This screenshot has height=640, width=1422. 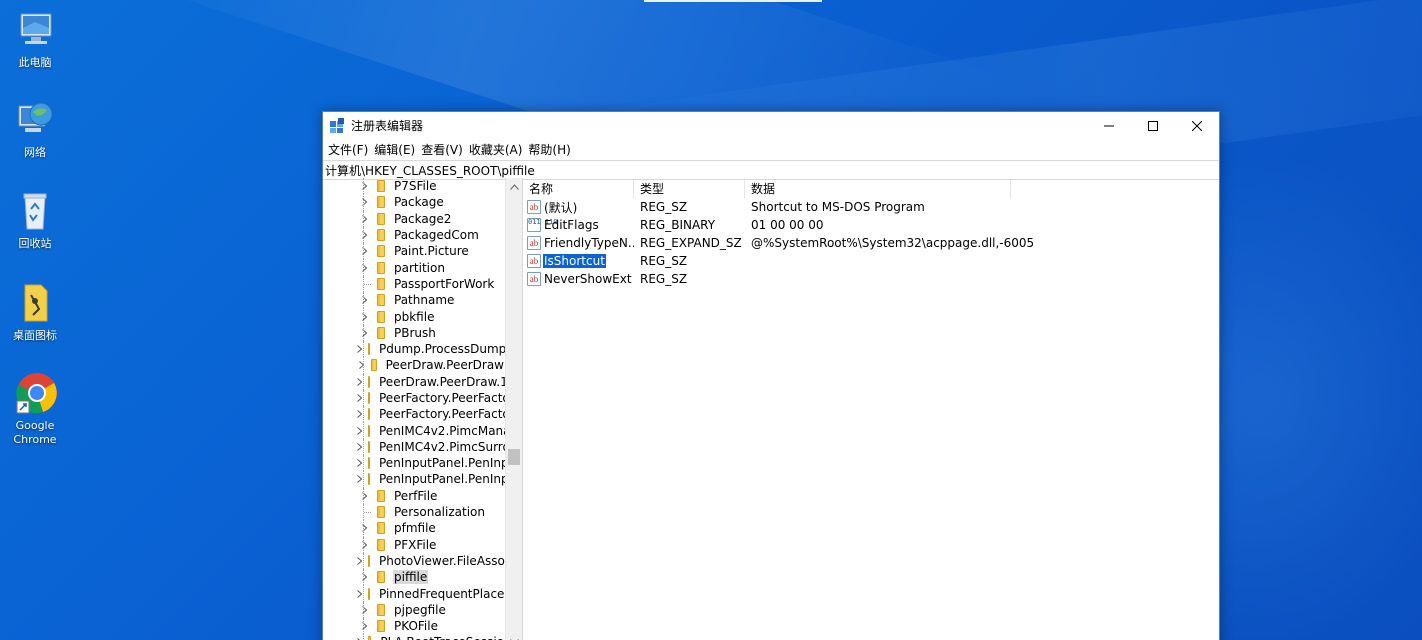 What do you see at coordinates (414, 300) in the screenshot?
I see `tree-item: Pathname` at bounding box center [414, 300].